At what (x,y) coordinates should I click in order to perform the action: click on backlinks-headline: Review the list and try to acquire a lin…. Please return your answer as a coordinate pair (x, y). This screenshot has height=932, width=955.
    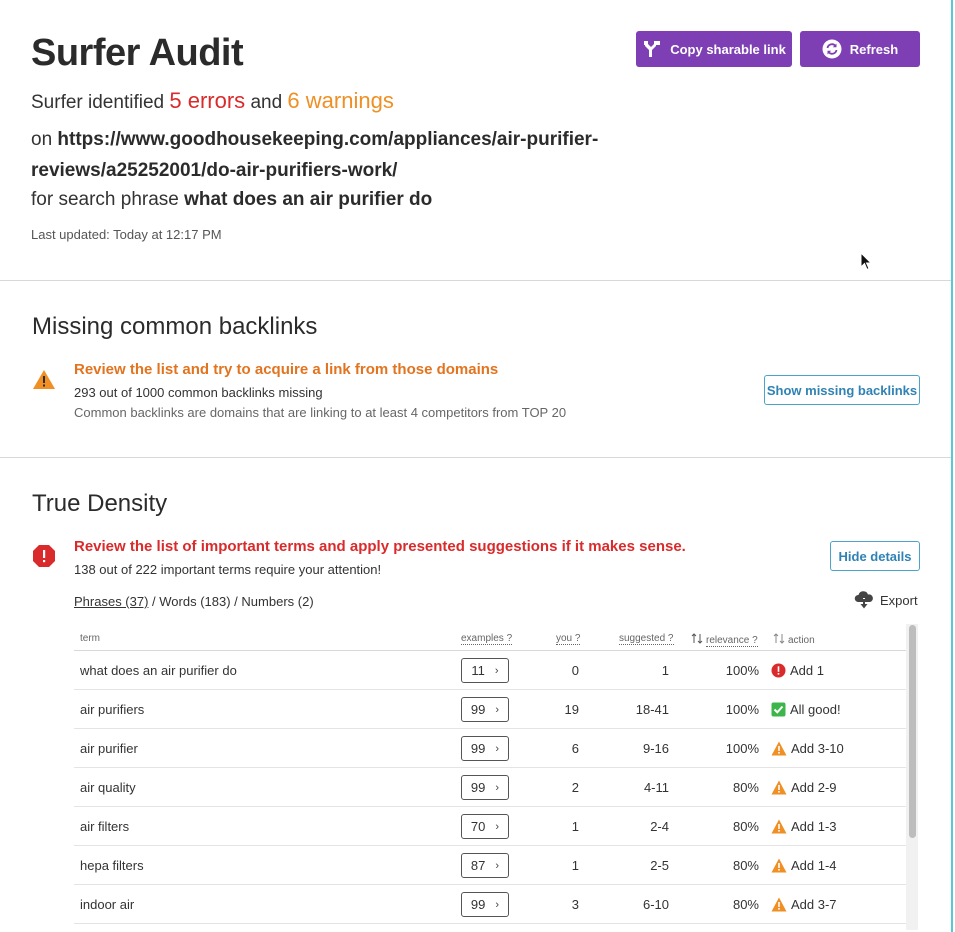
    Looking at the image, I should click on (286, 369).